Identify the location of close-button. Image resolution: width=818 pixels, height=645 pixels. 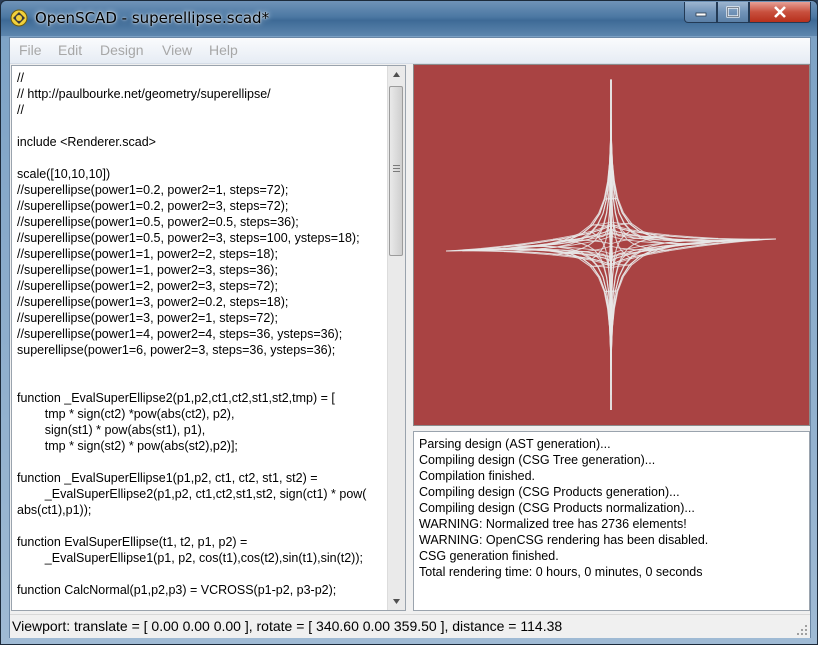
(780, 12).